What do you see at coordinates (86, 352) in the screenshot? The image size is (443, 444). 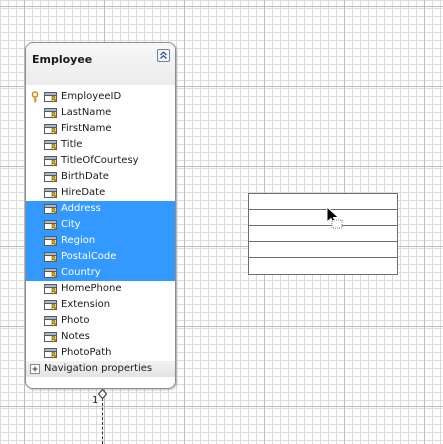 I see `property-label: PhotoPath` at bounding box center [86, 352].